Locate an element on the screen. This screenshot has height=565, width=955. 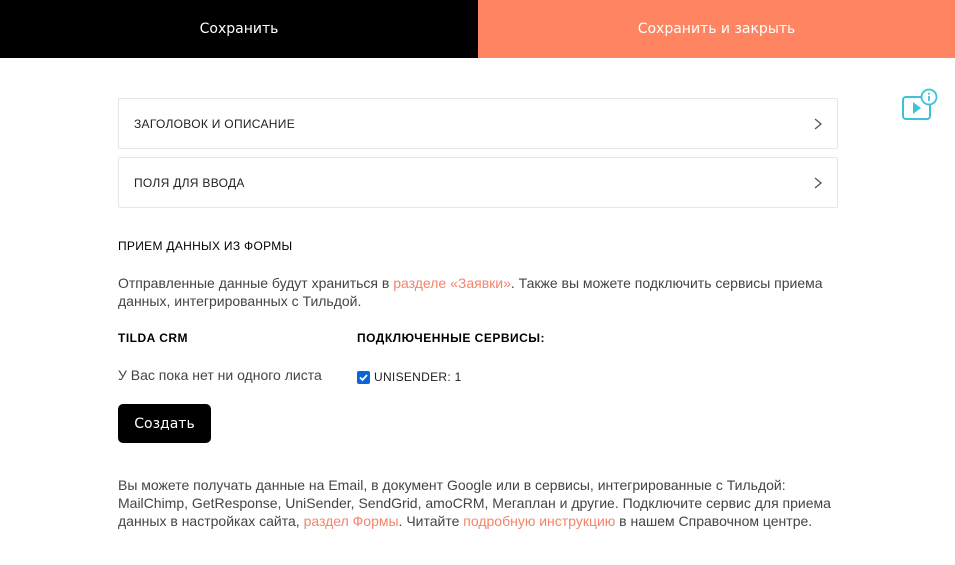
video-info-icon is located at coordinates (920, 106).